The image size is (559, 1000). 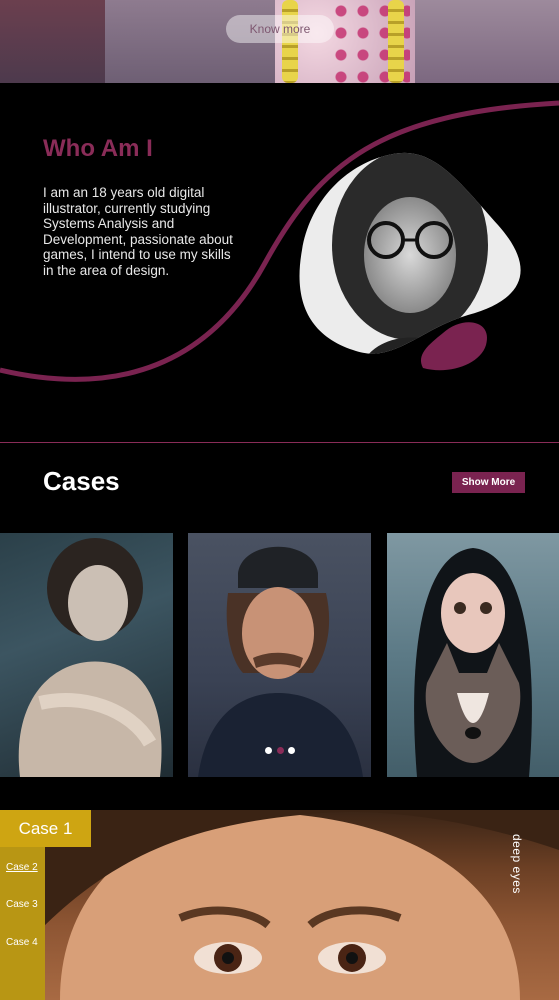 What do you see at coordinates (488, 482) in the screenshot?
I see `show-more-button: Show More` at bounding box center [488, 482].